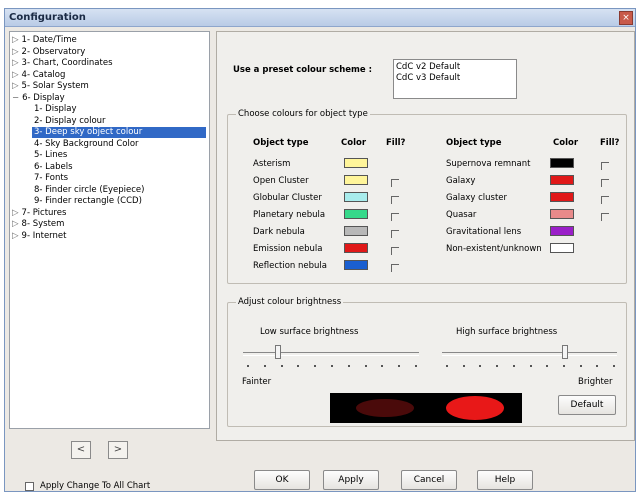 The width and height of the screenshot is (639, 495). I want to click on ok-button: OK, so click(282, 480).